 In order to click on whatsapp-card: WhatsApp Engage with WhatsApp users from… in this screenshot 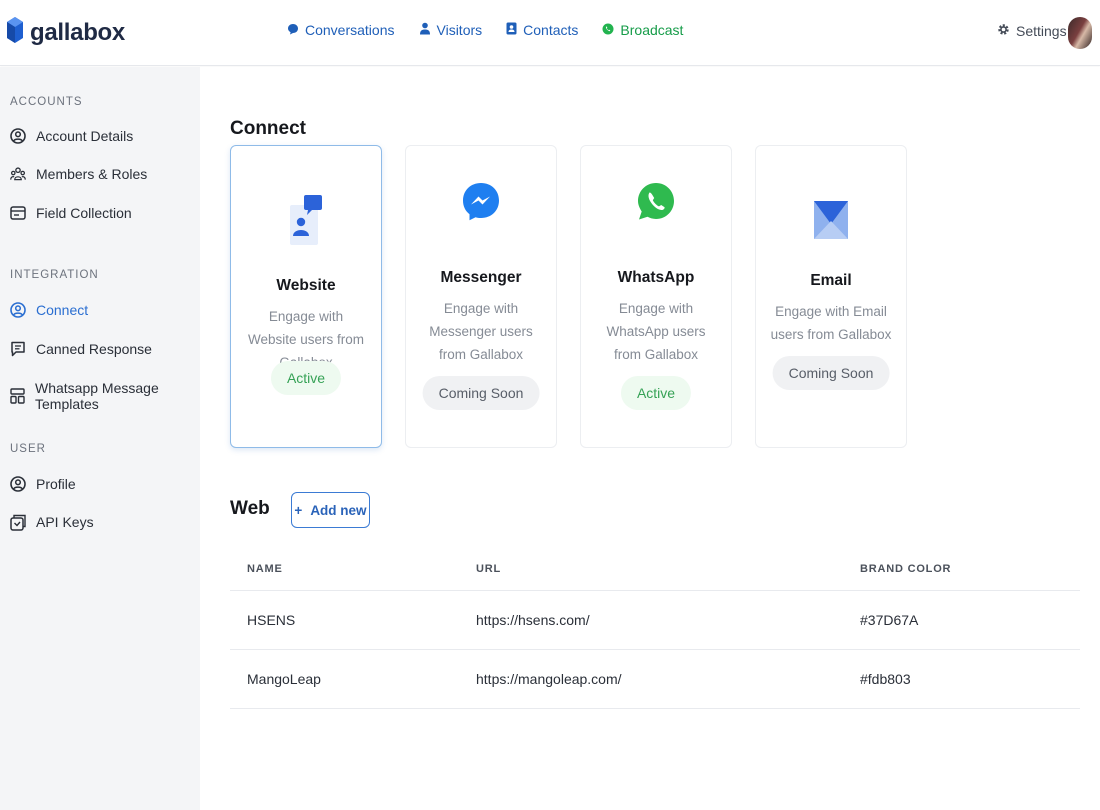, I will do `click(656, 296)`.